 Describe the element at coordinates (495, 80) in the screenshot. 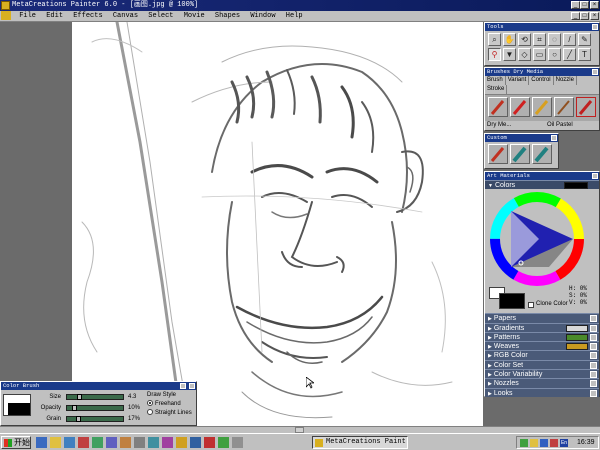

I see `tab-brush: Brush` at that location.